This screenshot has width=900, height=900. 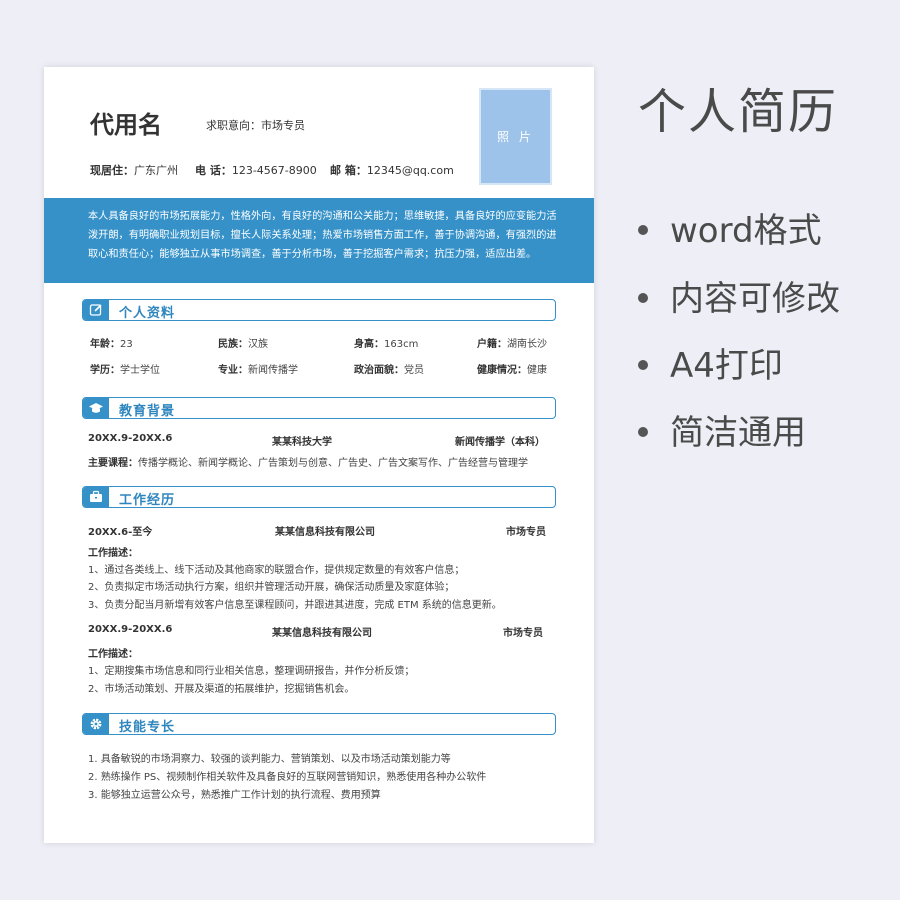 I want to click on gear-icon, so click(x=96, y=724).